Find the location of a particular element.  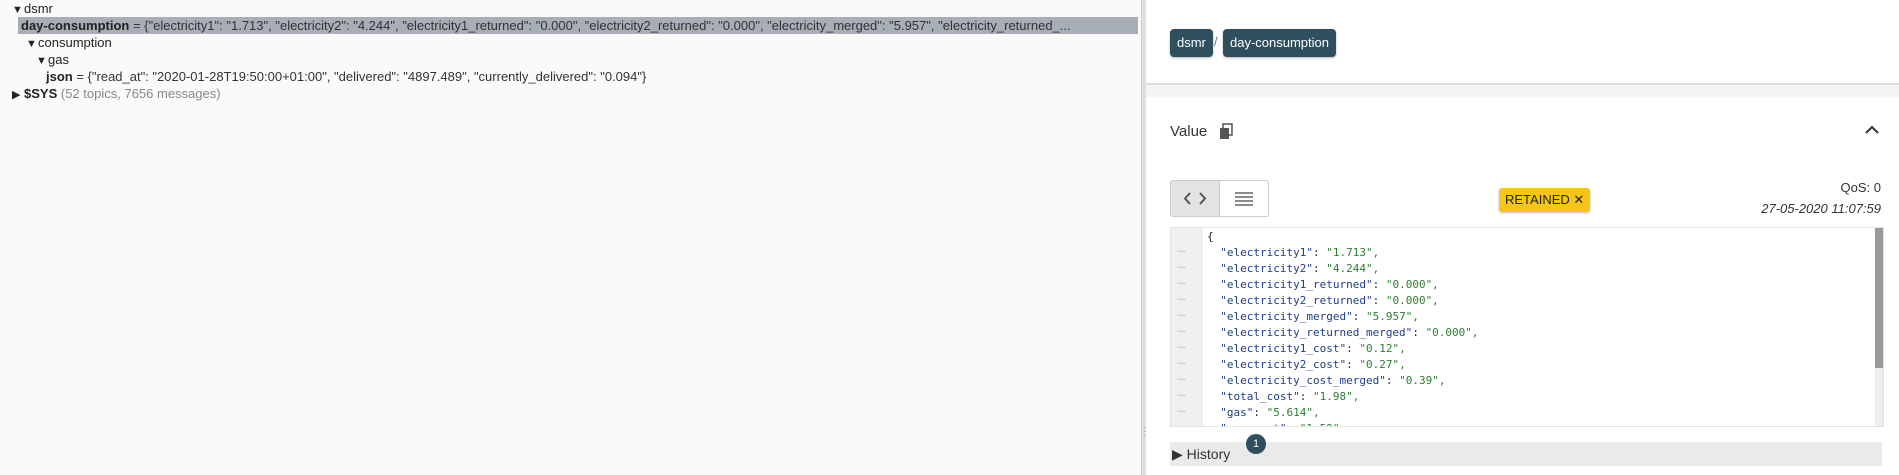

breadcrumb-item-dsmr: dsmr is located at coordinates (1191, 43).